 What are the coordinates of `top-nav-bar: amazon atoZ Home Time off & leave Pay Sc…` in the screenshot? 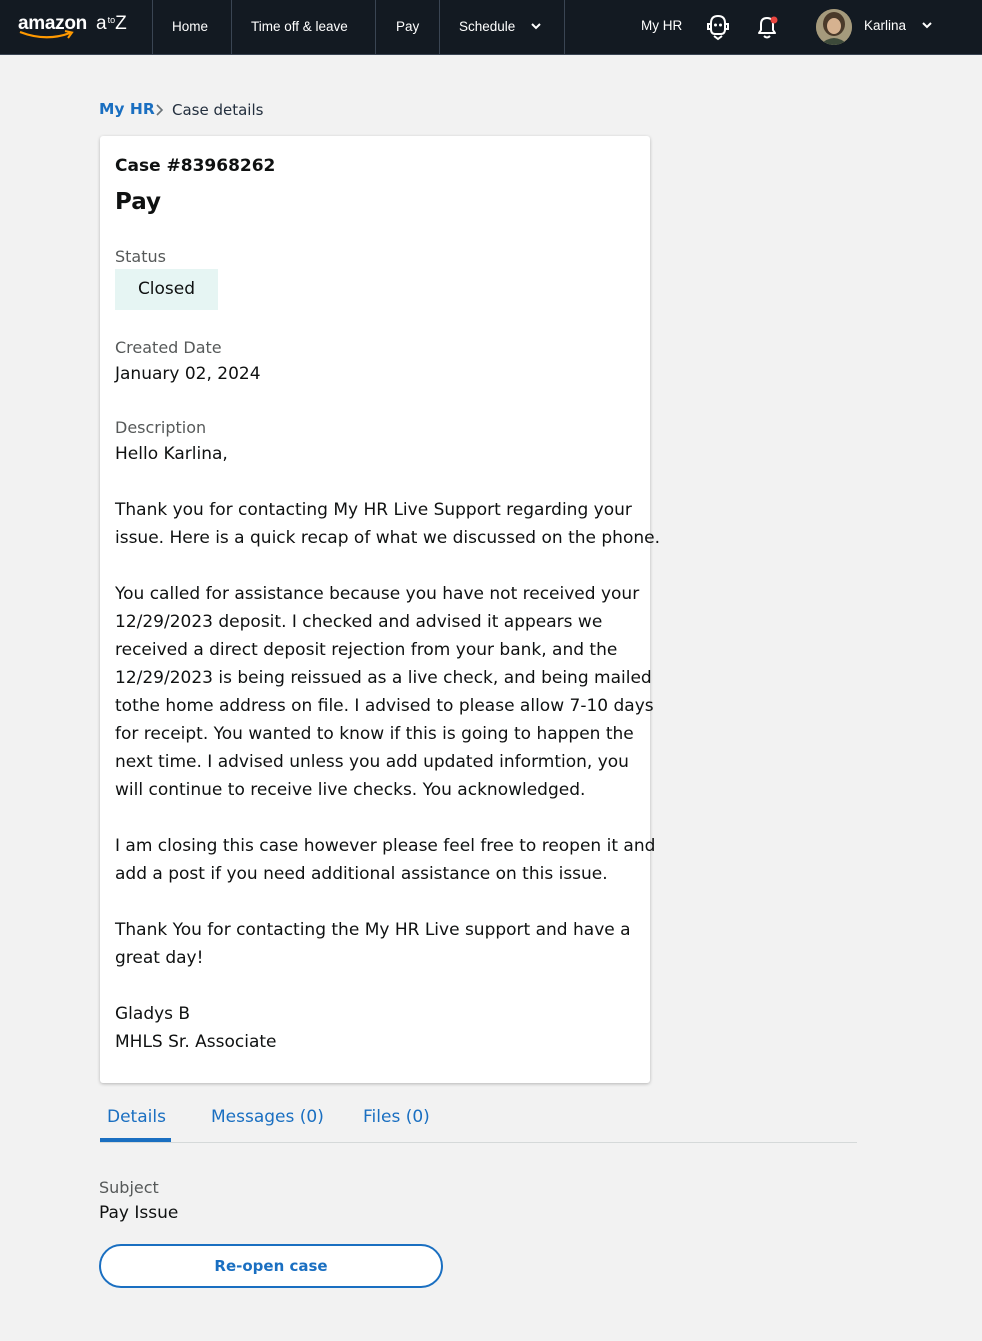 It's located at (491, 27).